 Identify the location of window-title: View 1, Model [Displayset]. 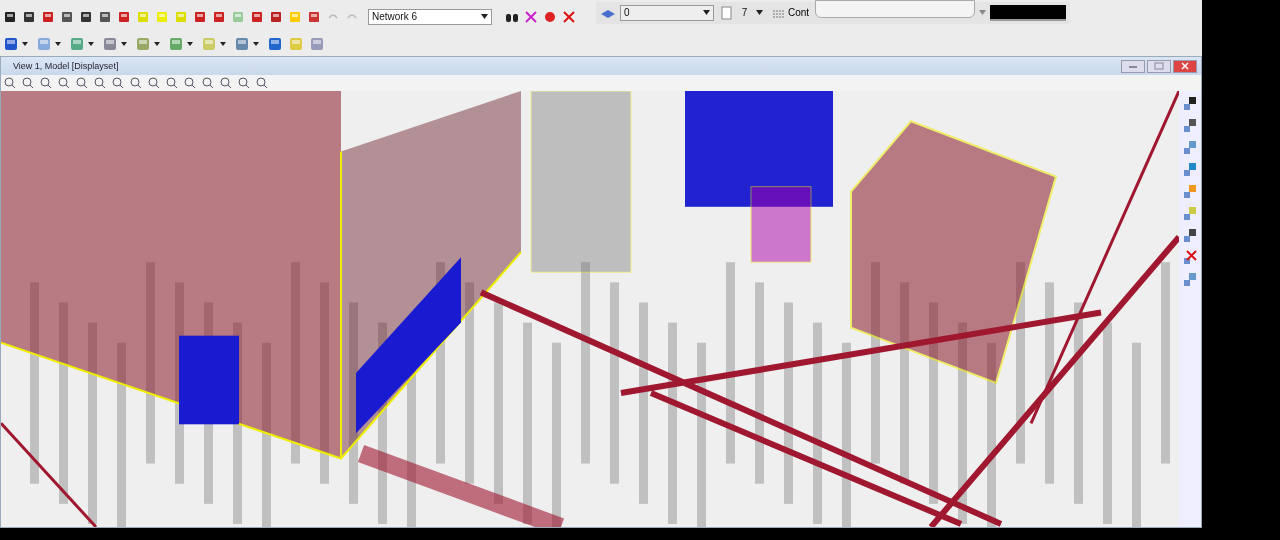
(66, 66).